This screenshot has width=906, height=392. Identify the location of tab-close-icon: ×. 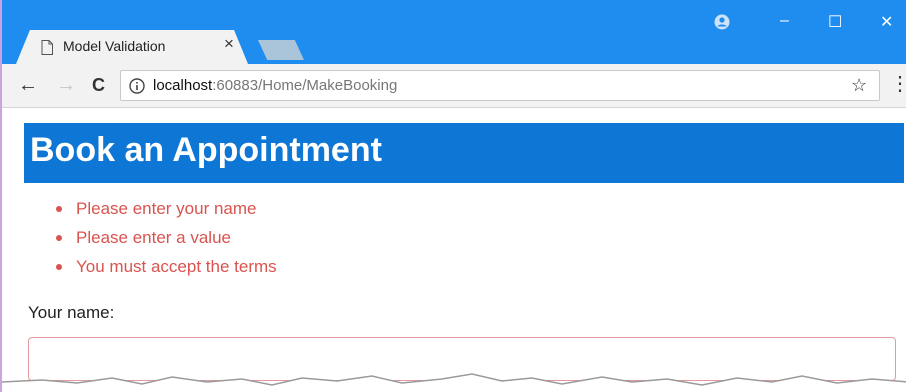
(229, 44).